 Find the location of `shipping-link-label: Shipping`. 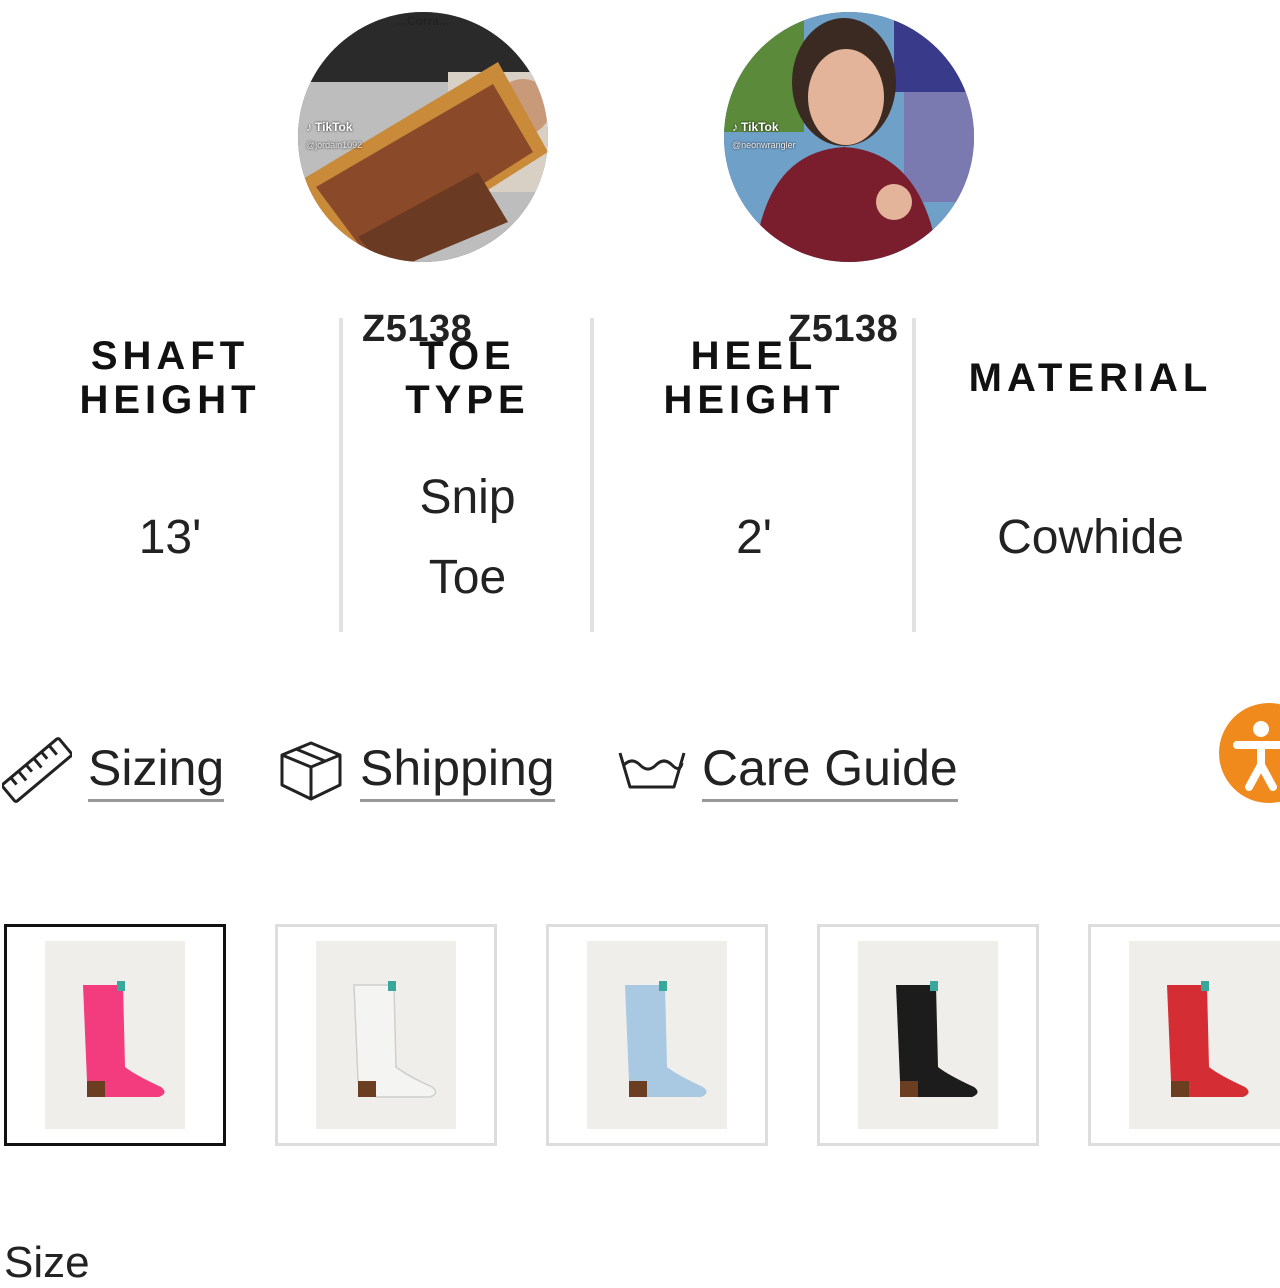

shipping-link-label: Shipping is located at coordinates (457, 770).